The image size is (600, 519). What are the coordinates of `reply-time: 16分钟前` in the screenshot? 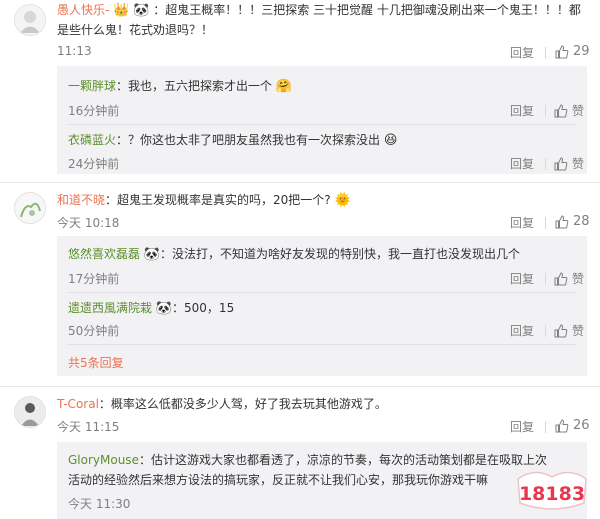 It's located at (94, 111).